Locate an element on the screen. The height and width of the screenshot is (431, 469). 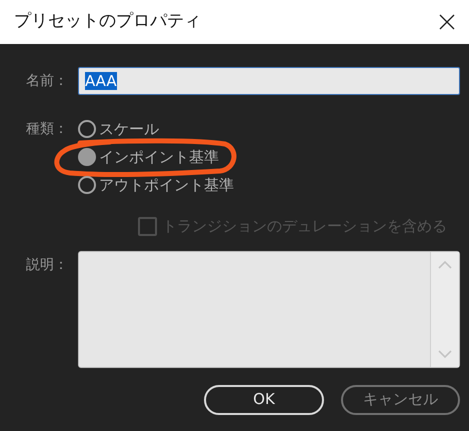
close-icon is located at coordinates (447, 22).